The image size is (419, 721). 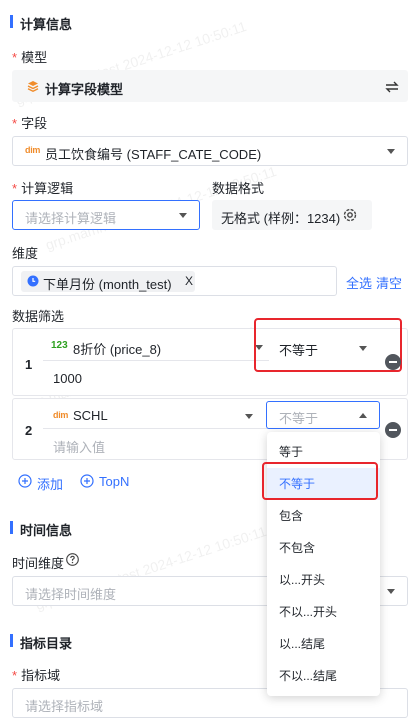 What do you see at coordinates (156, 416) in the screenshot?
I see `filter-field-select: dim SCHL` at bounding box center [156, 416].